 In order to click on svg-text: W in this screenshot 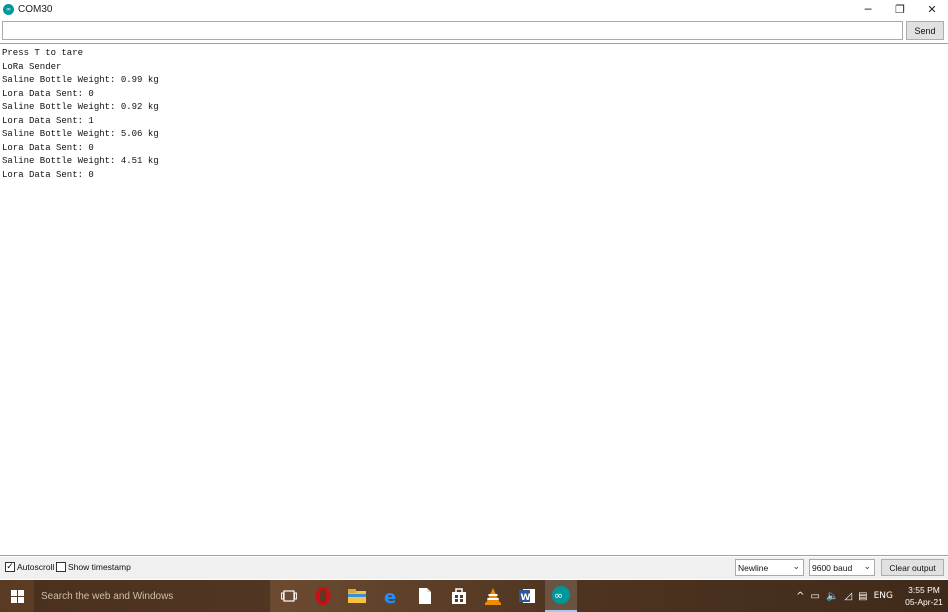, I will do `click(526, 598)`.